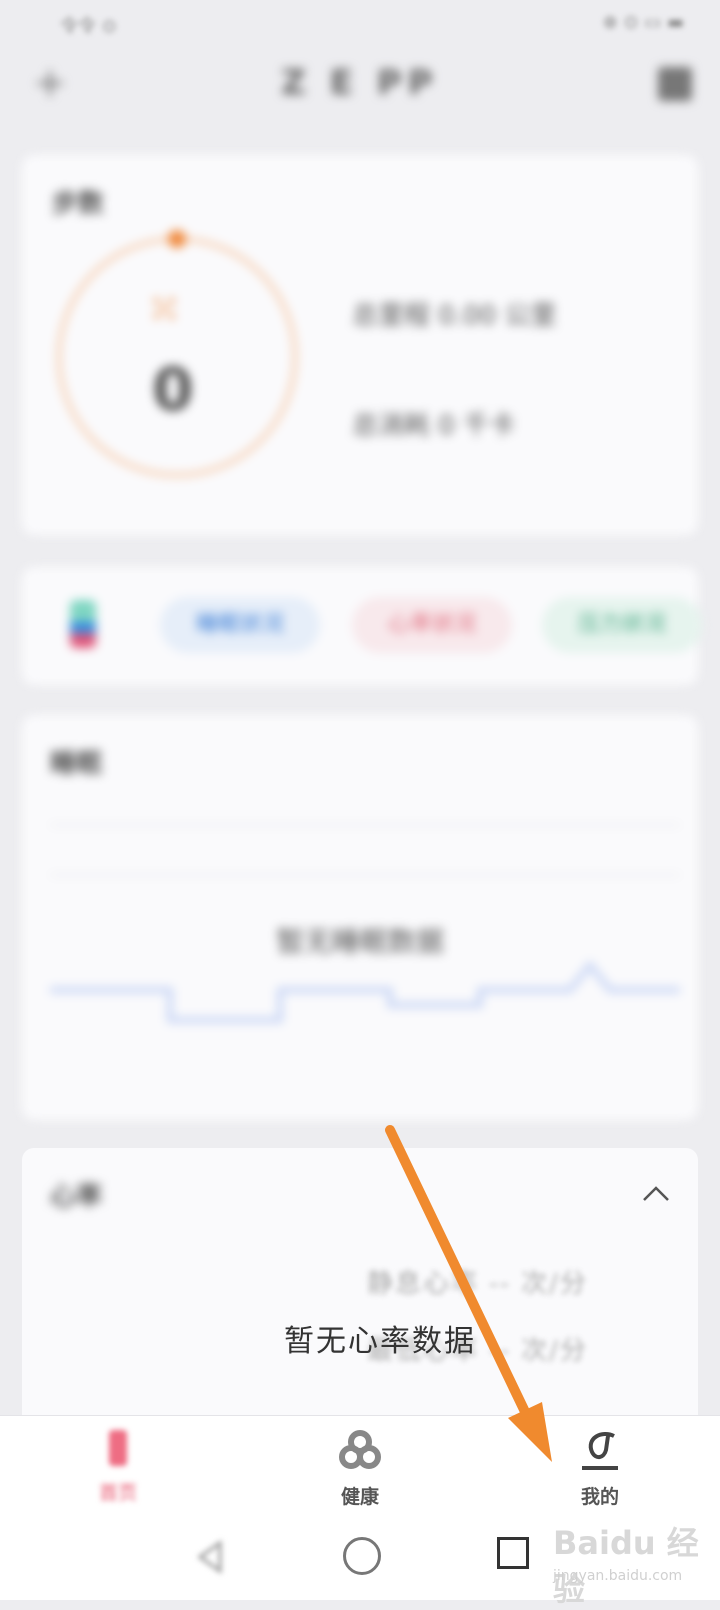  I want to click on home-icon, so click(118, 1448).